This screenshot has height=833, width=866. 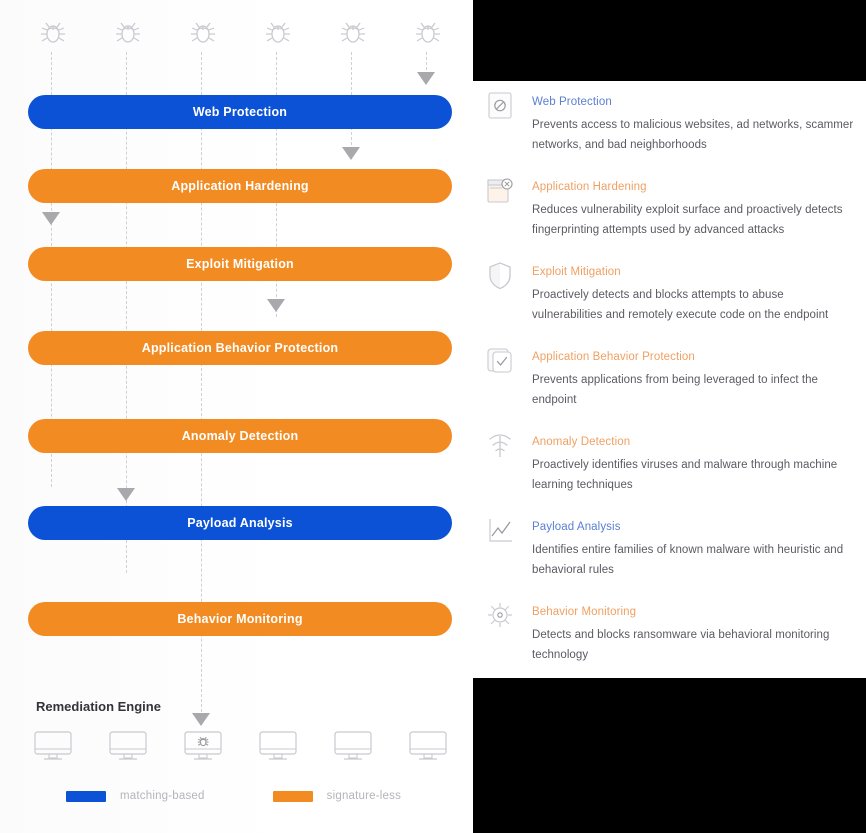 I want to click on description-title: Exploit Mitigation, so click(x=576, y=272).